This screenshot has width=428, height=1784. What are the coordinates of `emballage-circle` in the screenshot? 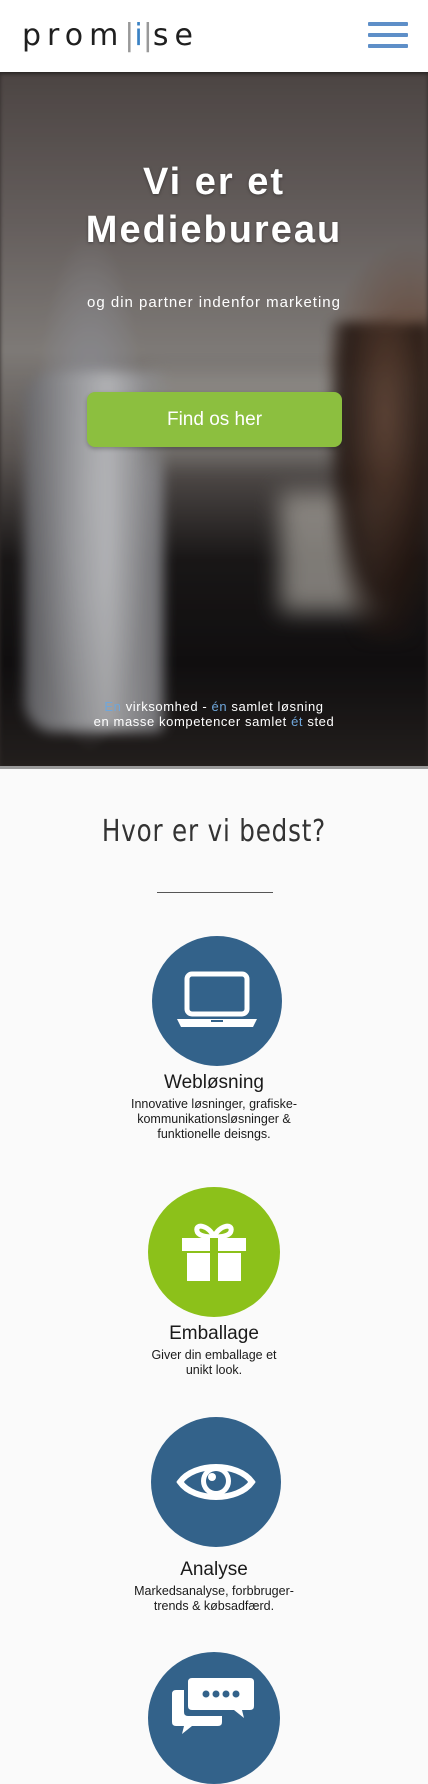 It's located at (214, 1252).